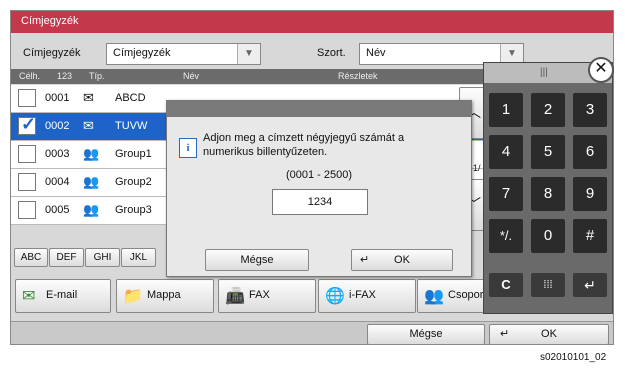 The image size is (625, 369). Describe the element at coordinates (506, 194) in the screenshot. I see `key-7: 7` at that location.